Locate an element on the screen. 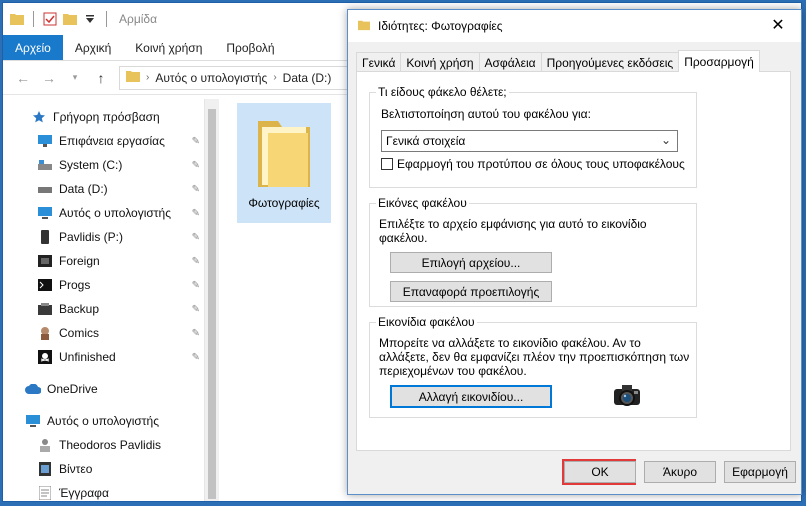 The width and height of the screenshot is (806, 506). nav-item-data-d: Data (D:) ✎ is located at coordinates (103, 189).